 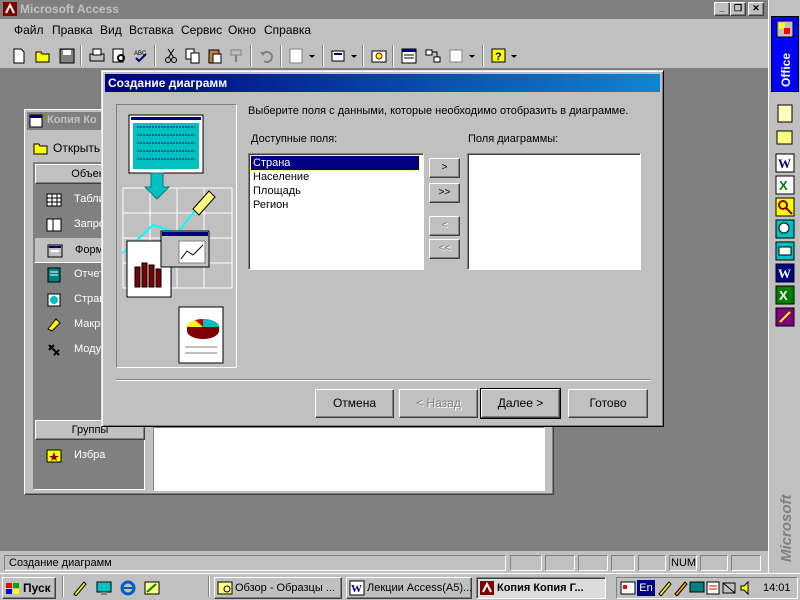 I want to click on menu-tools: Сервис, so click(x=201, y=30).